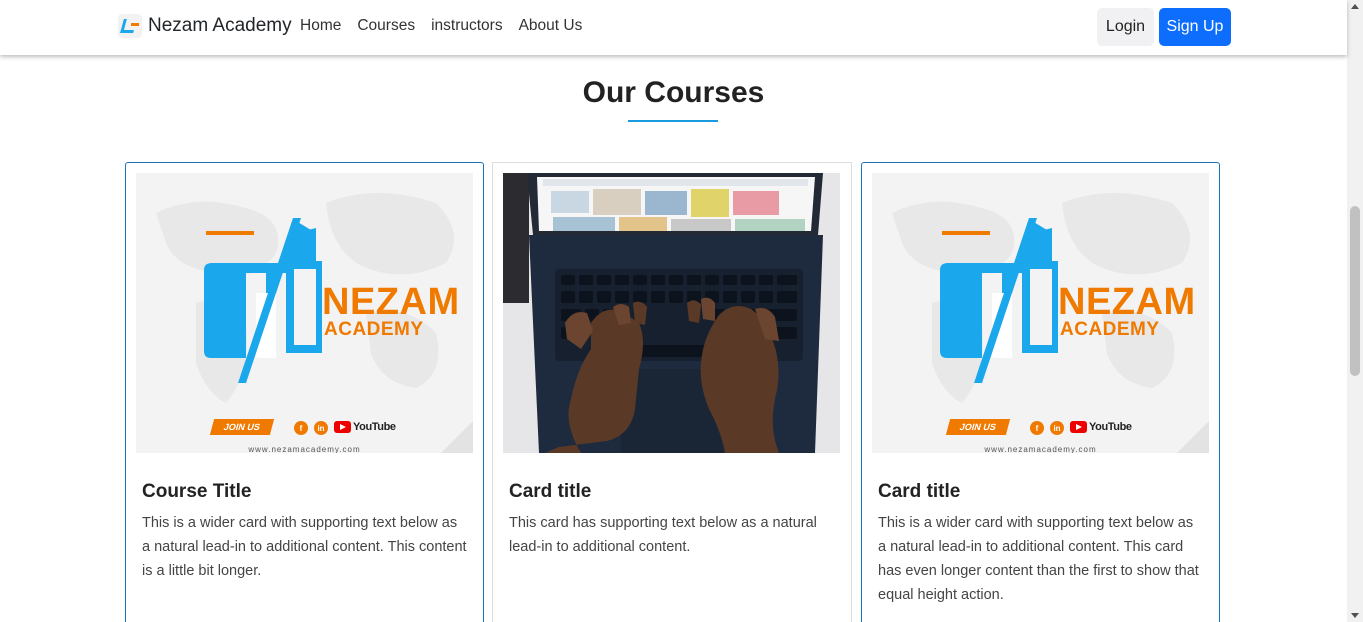  I want to click on brand-logo-icon, so click(130, 26).